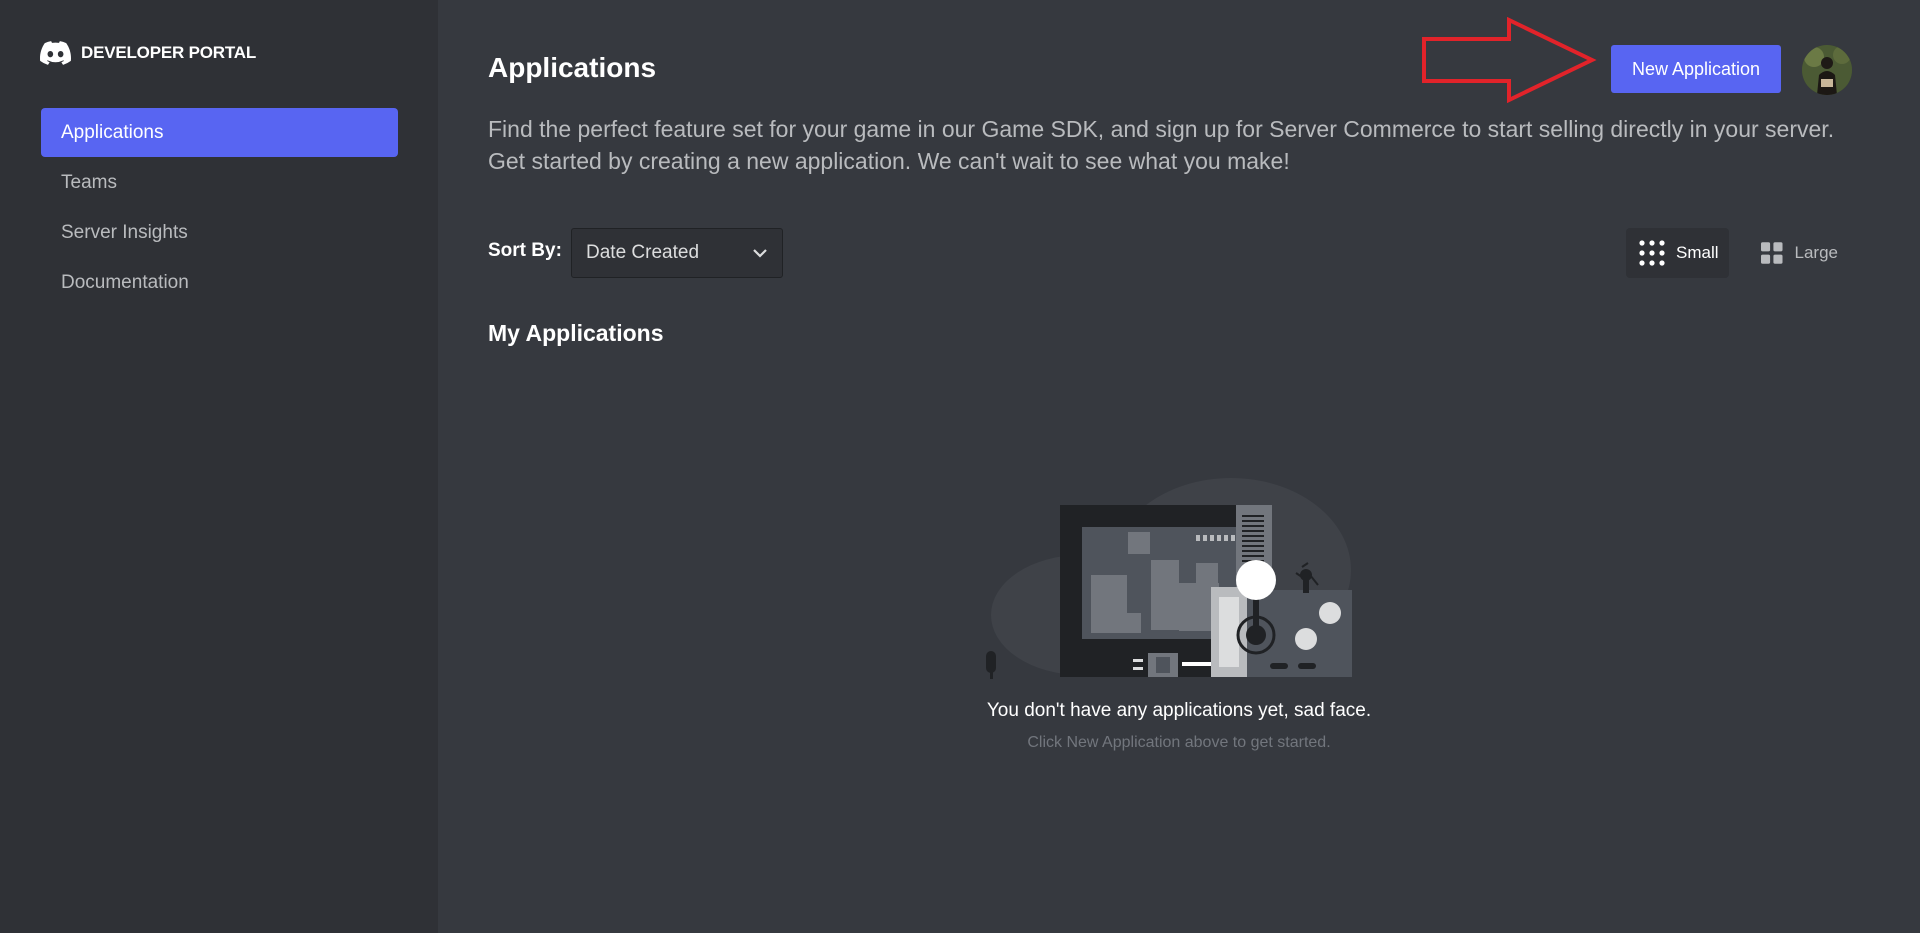 This screenshot has height=933, width=1920. Describe the element at coordinates (576, 333) in the screenshot. I see `my-applications-heading: My Applications` at that location.